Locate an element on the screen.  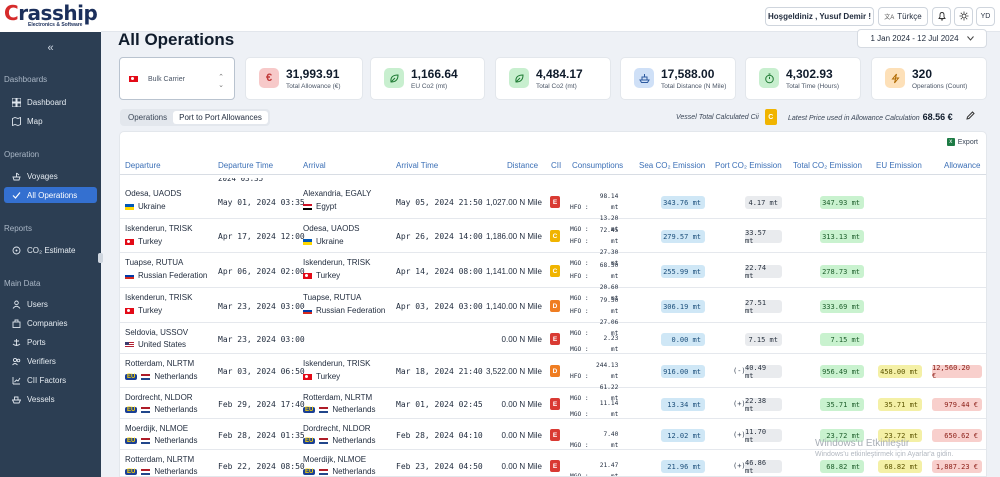
sea-co2-pill: 0.00 mt is located at coordinates (683, 339).